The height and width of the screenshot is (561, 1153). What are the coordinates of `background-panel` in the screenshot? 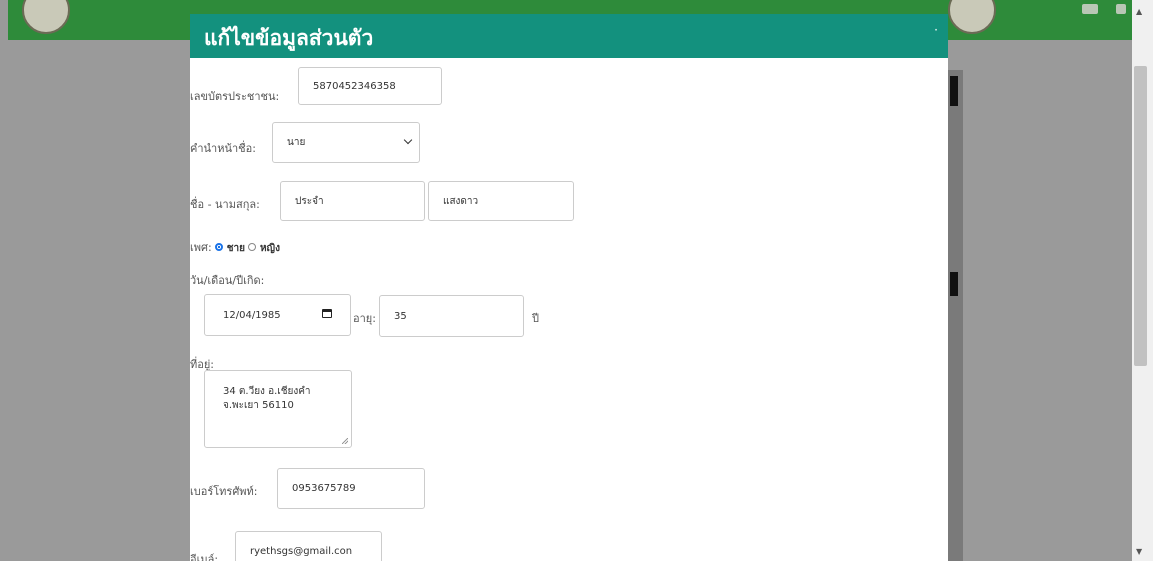 It's located at (955, 315).